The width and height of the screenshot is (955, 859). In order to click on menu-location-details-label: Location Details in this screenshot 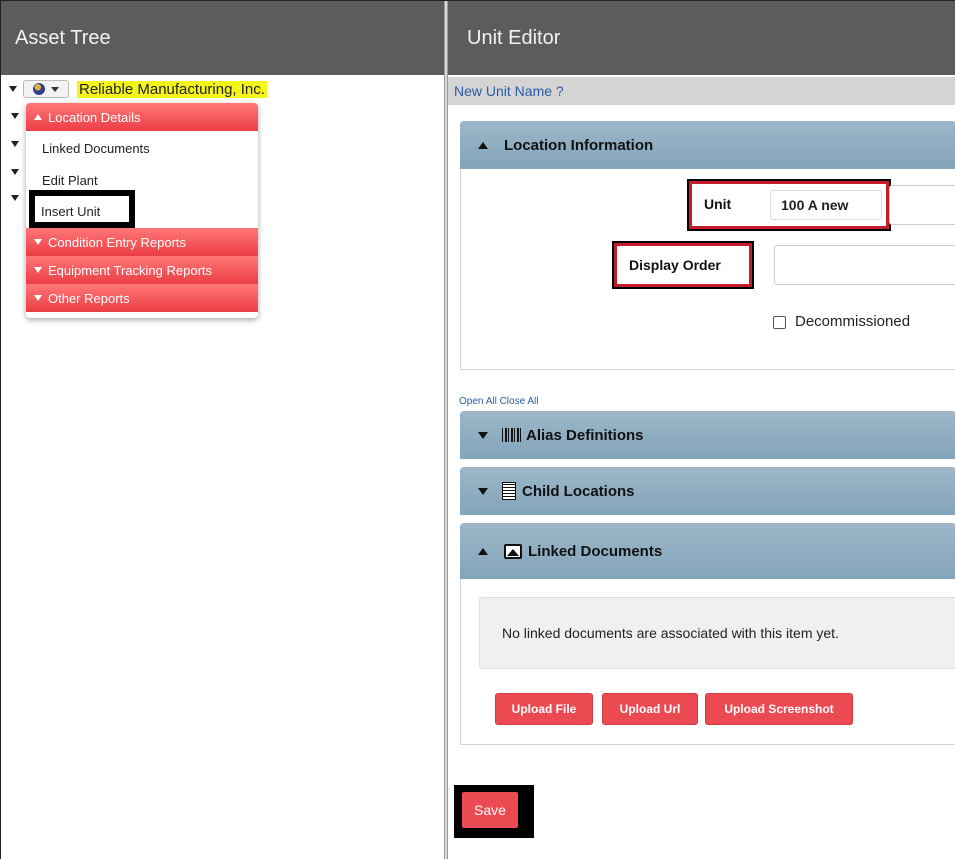, I will do `click(94, 117)`.